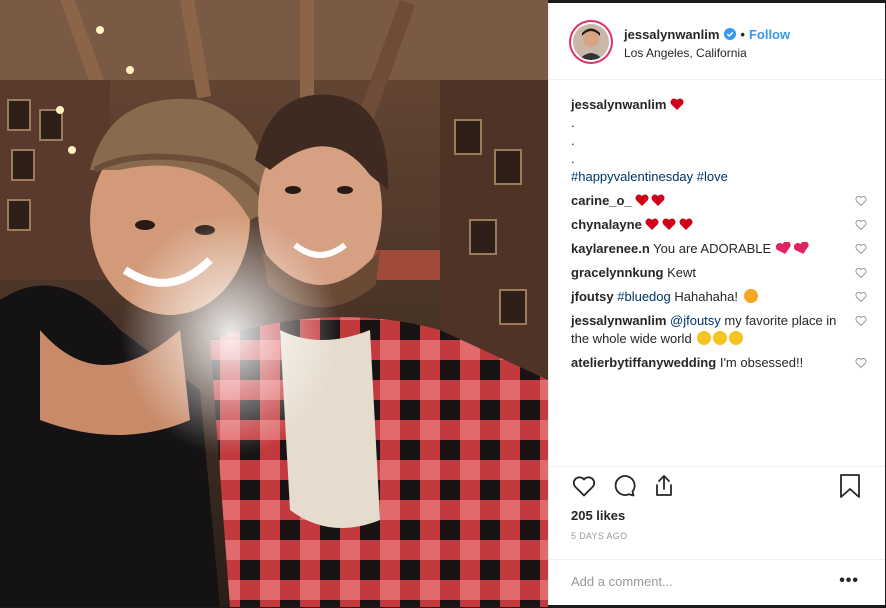  Describe the element at coordinates (592, 296) in the screenshot. I see `comment-author: jfoutsy` at that location.